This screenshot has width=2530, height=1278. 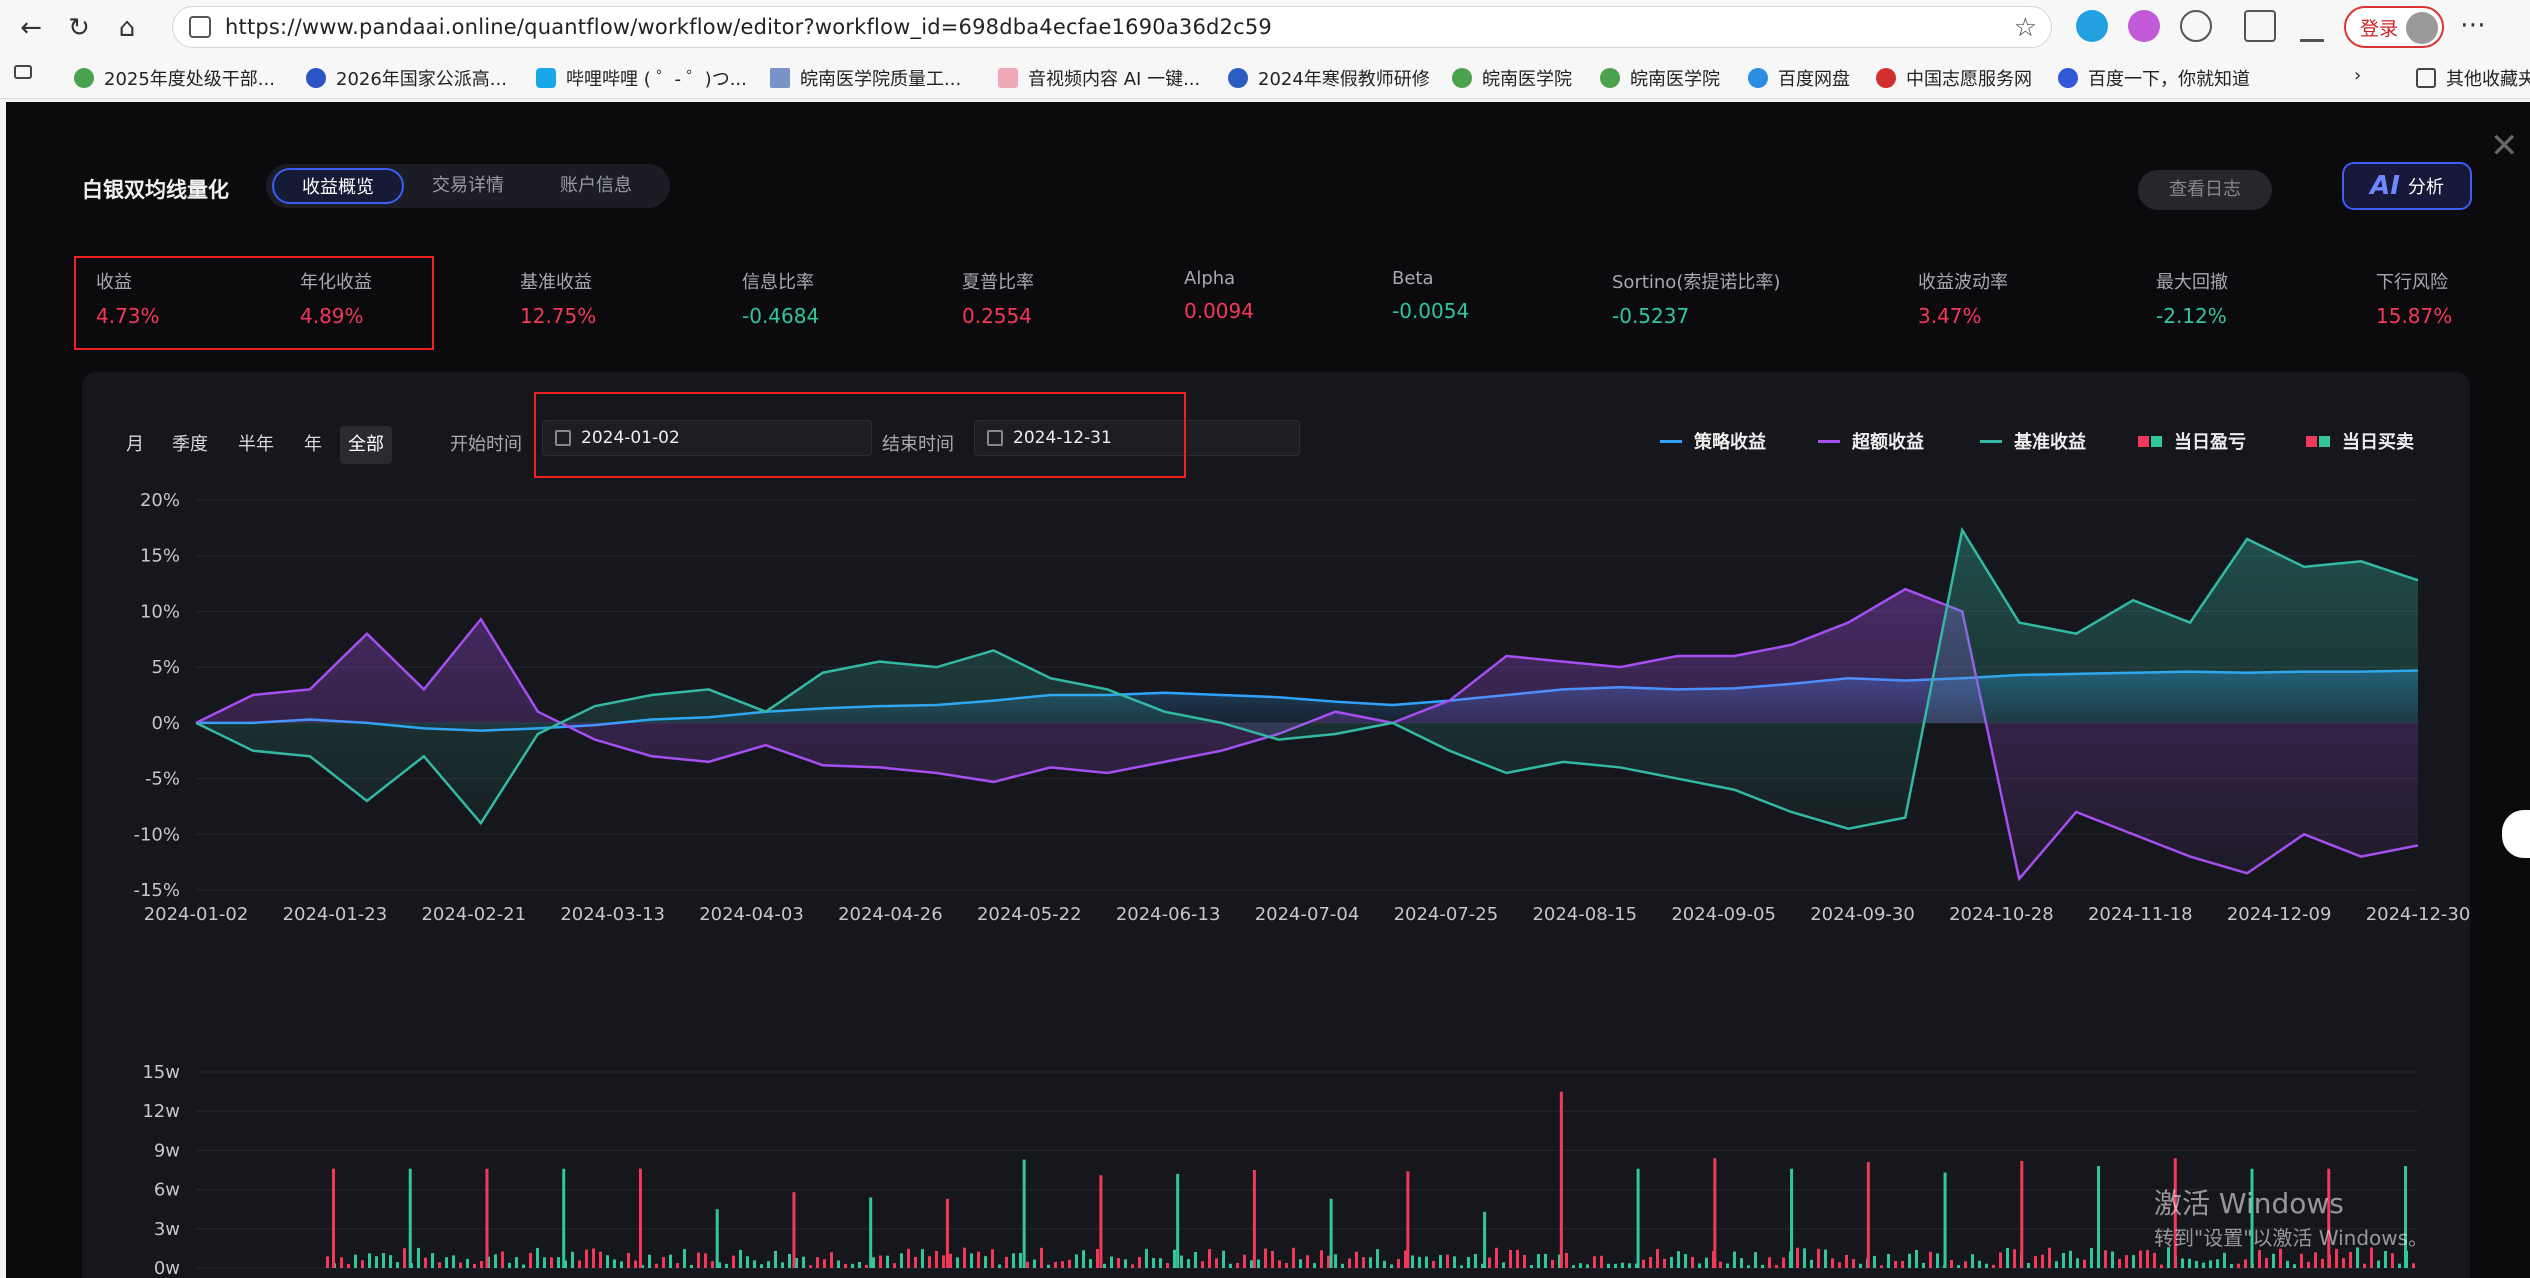 What do you see at coordinates (2357, 75) in the screenshot?
I see `chevron-right-icon: ›` at bounding box center [2357, 75].